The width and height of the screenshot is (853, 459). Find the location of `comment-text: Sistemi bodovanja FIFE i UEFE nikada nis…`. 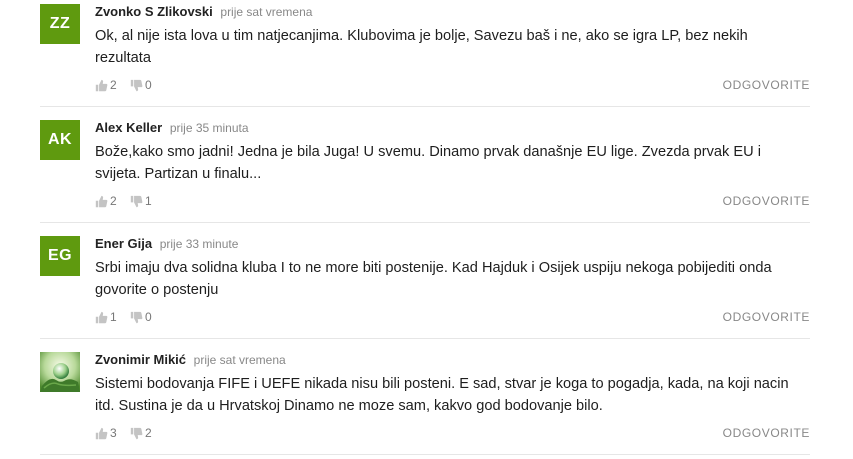

comment-text: Sistemi bodovanja FIFE i UEFE nikada nis… is located at coordinates (442, 395).